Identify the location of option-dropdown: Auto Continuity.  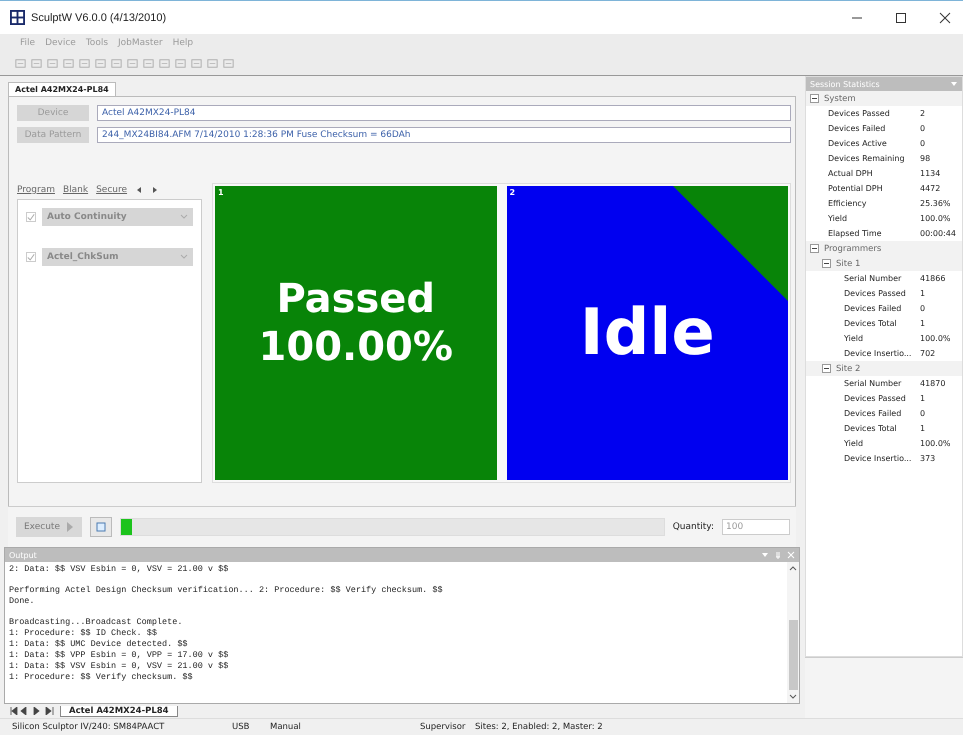
(117, 217).